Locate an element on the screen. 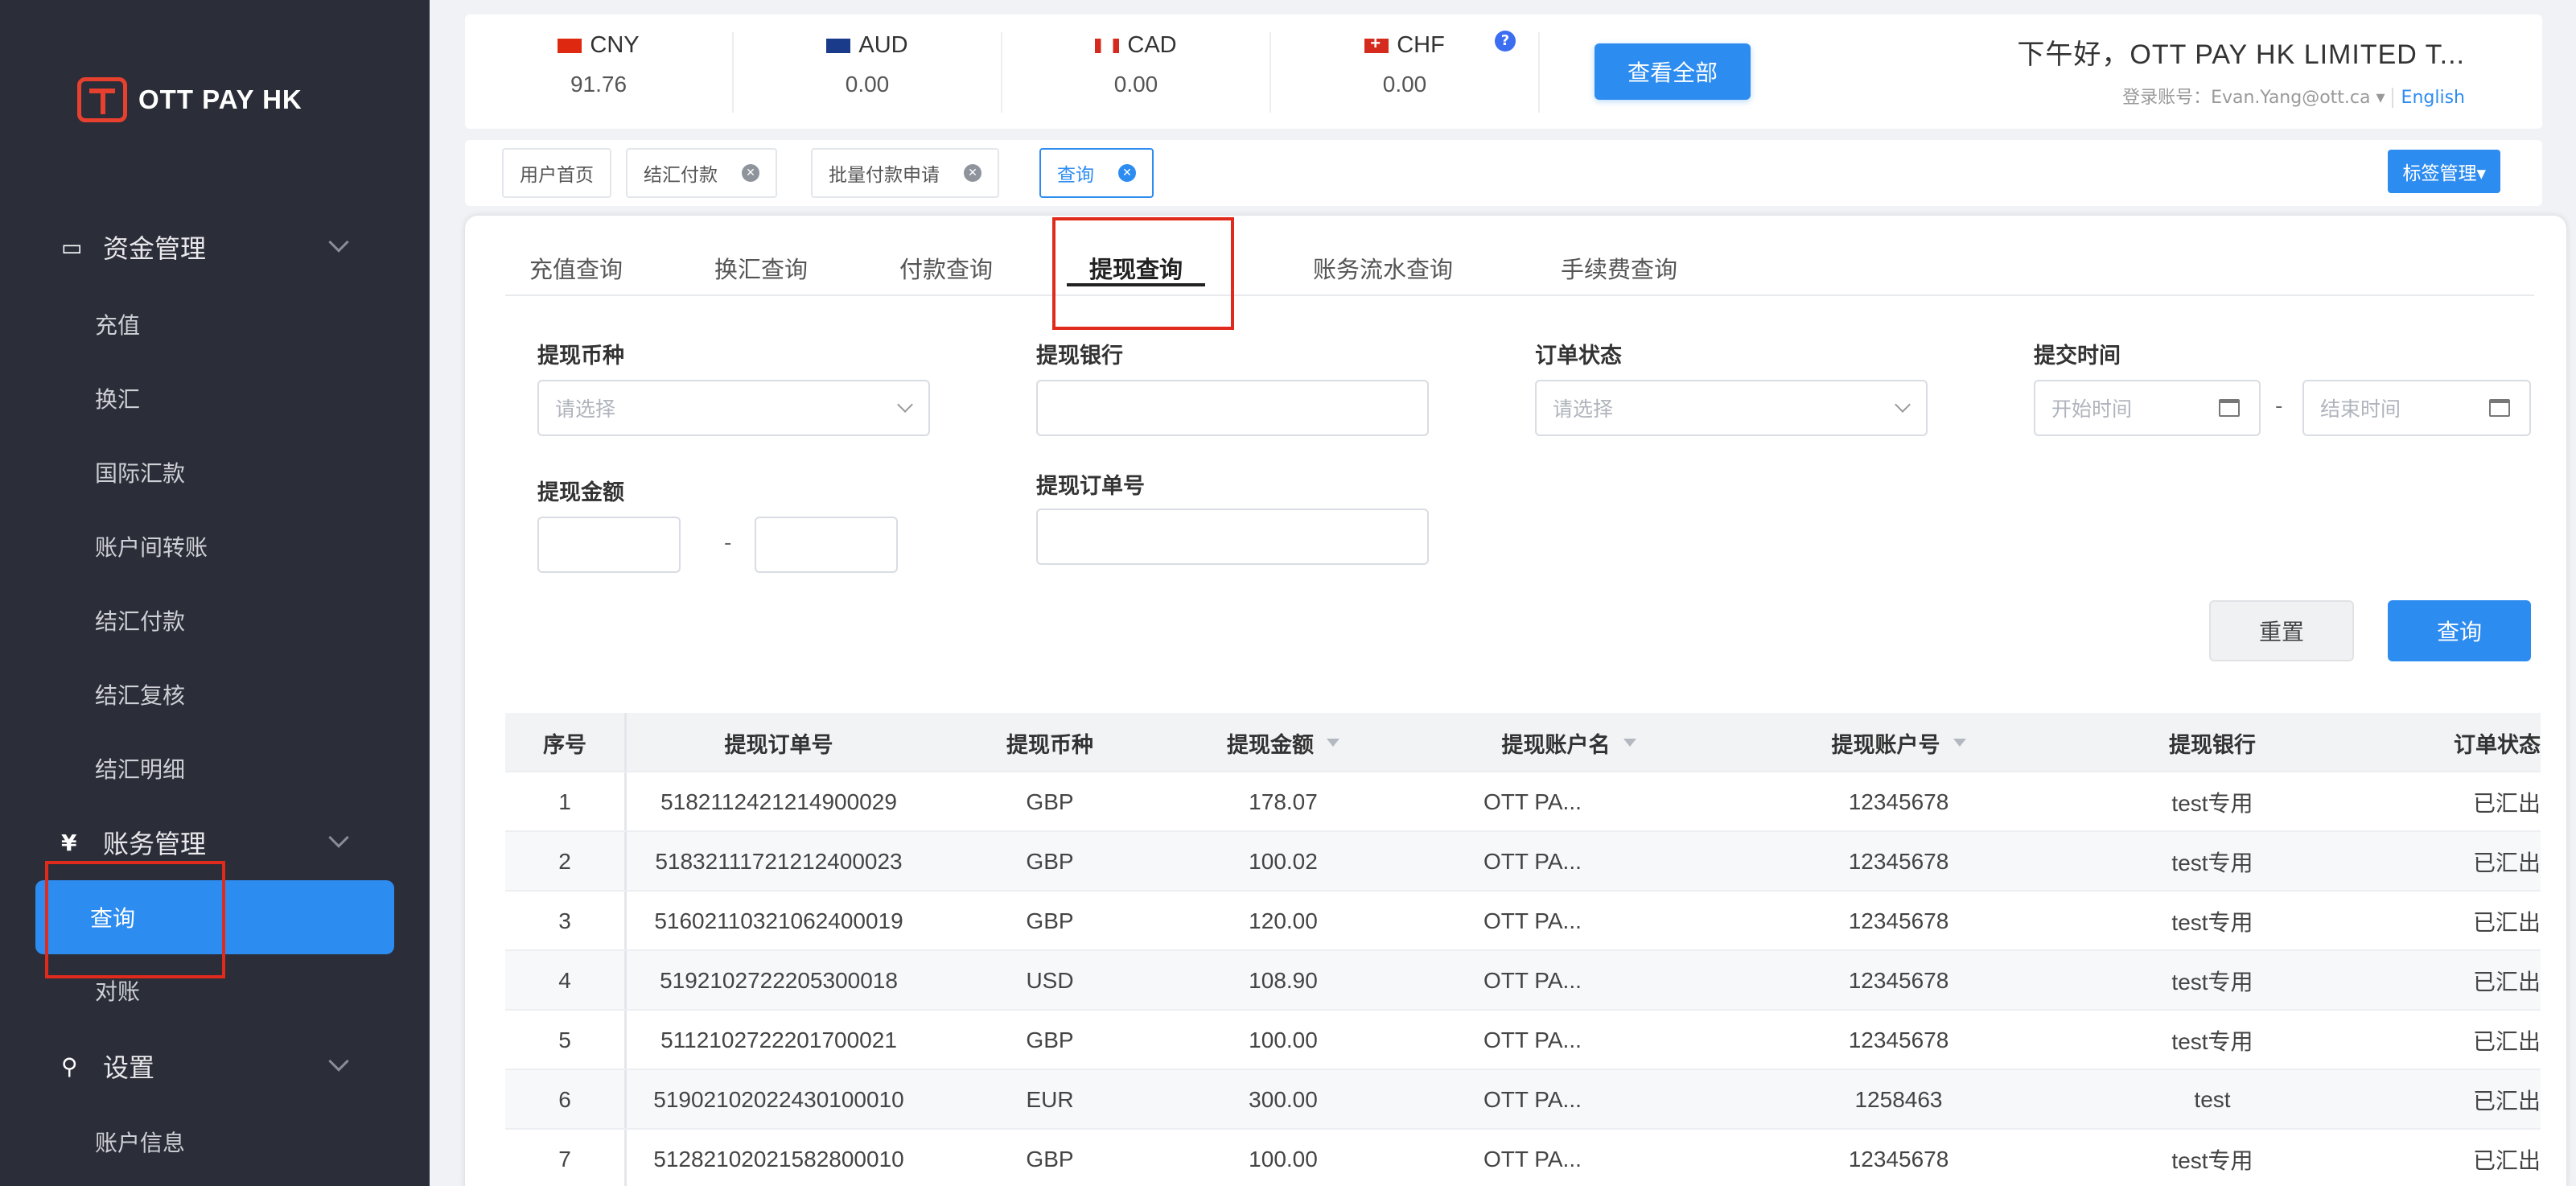 The image size is (2576, 1186). sidebar-item-transfer: 账户间转账 is located at coordinates (215, 546).